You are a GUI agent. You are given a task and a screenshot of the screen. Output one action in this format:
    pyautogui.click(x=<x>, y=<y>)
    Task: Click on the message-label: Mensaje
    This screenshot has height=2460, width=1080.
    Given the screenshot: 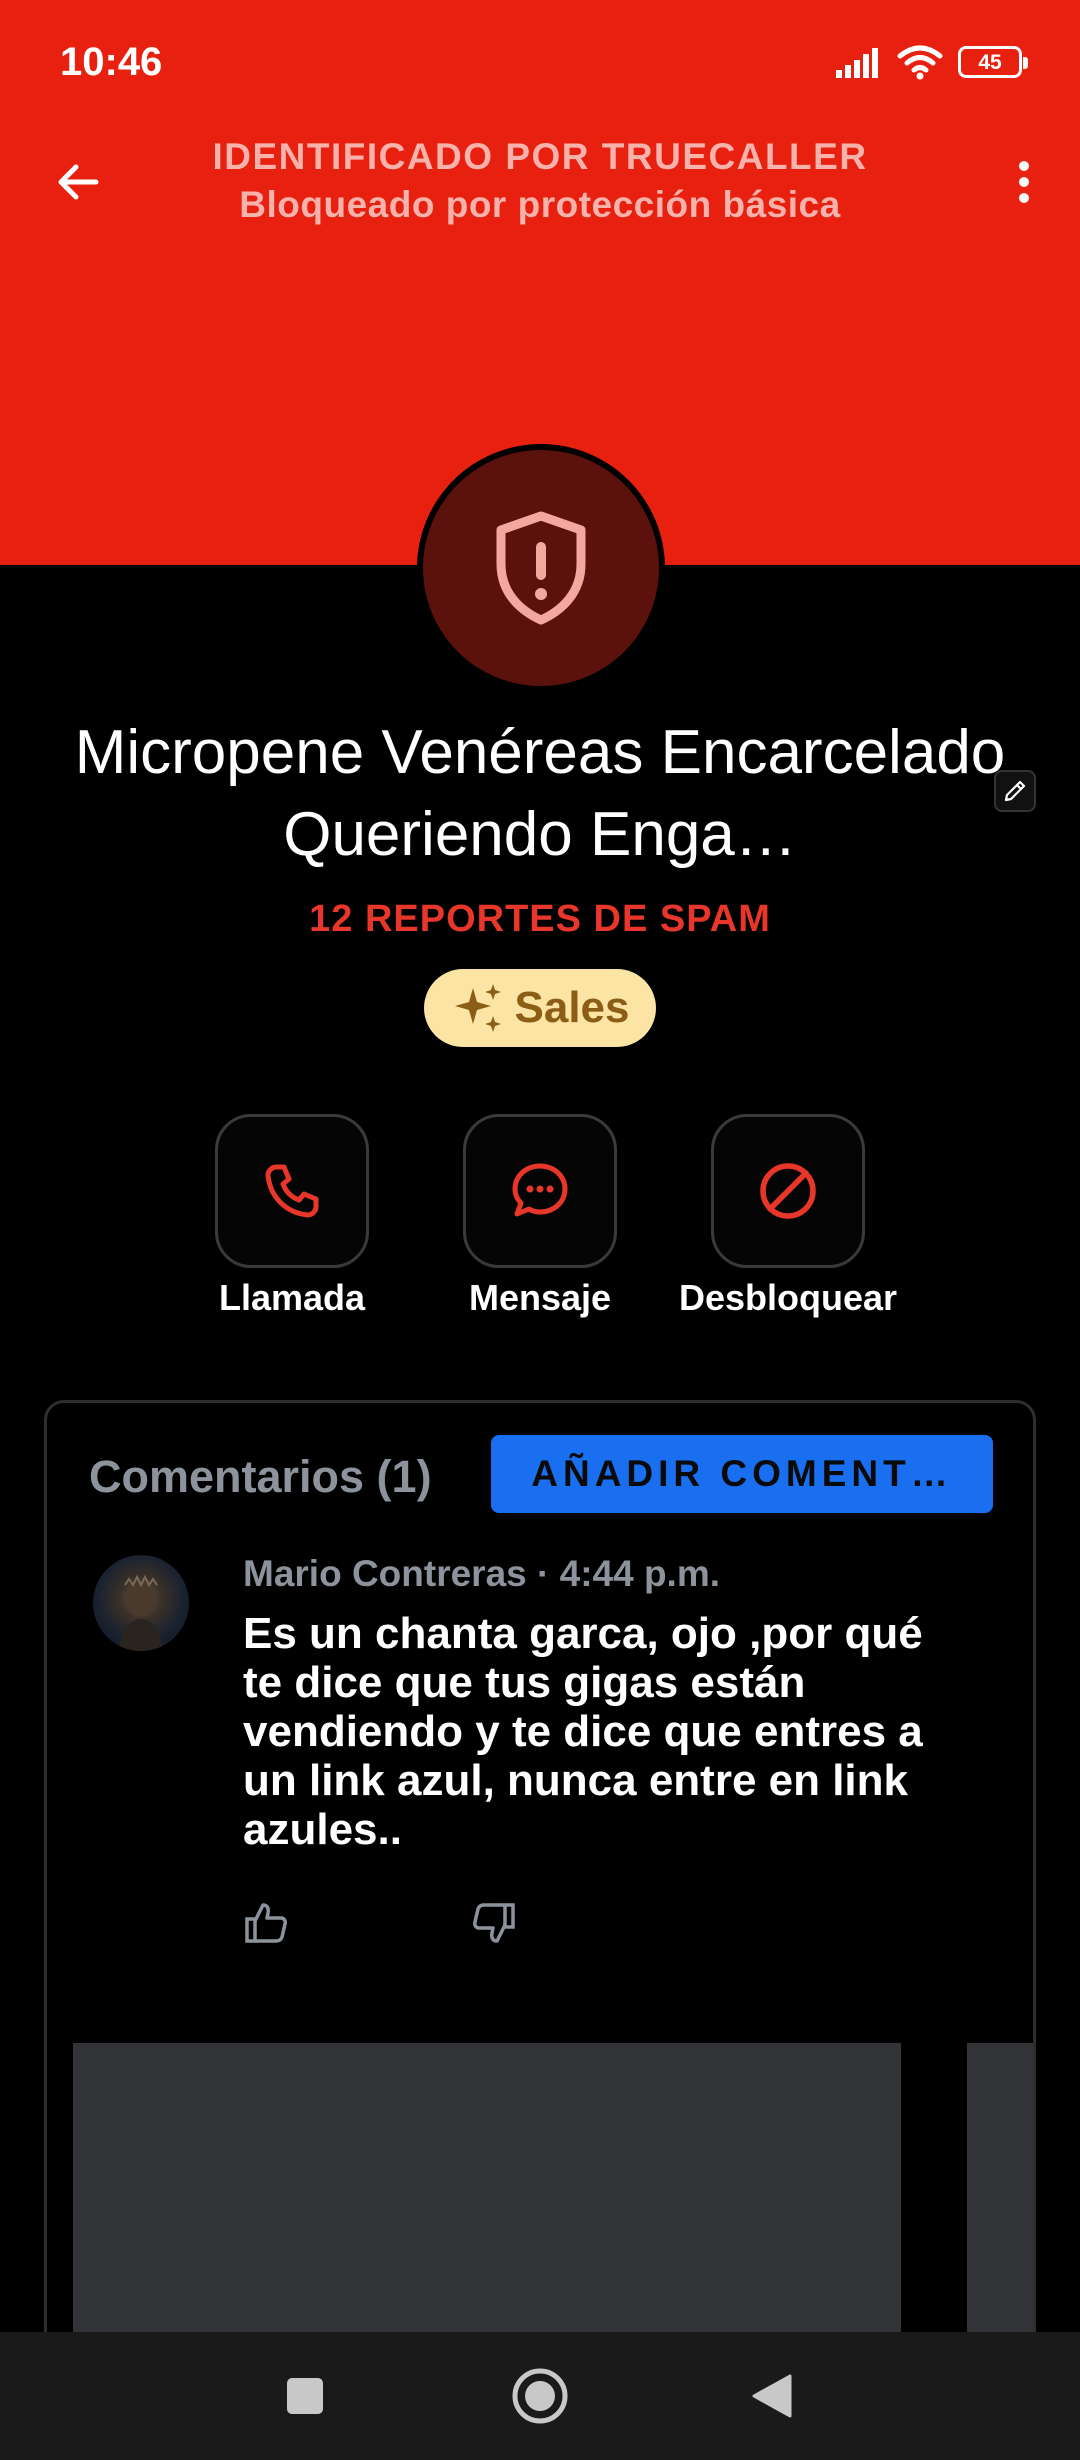 What is the action you would take?
    pyautogui.click(x=540, y=1297)
    